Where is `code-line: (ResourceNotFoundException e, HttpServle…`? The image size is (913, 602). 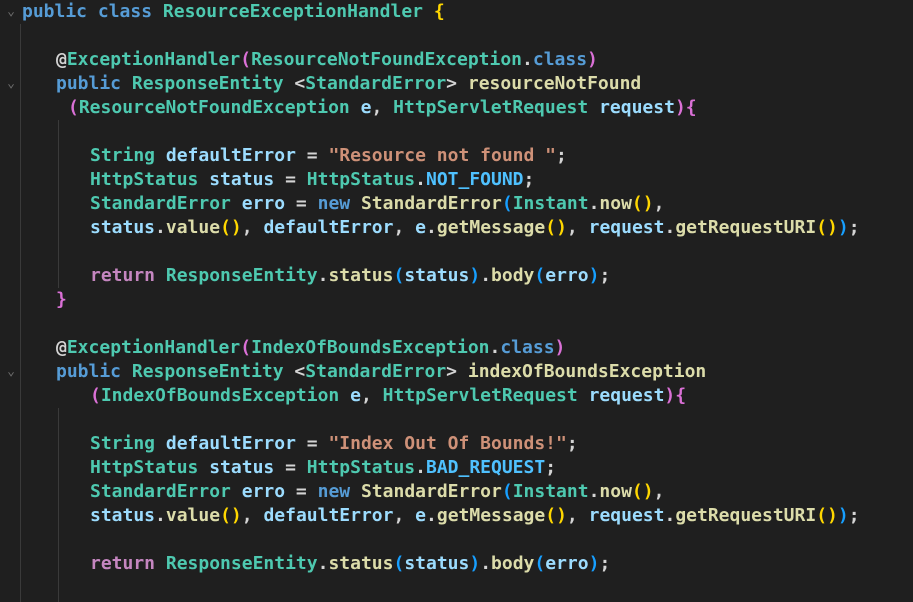
code-line: (ResourceNotFoundException e, HttpServle… is located at coordinates (456, 108).